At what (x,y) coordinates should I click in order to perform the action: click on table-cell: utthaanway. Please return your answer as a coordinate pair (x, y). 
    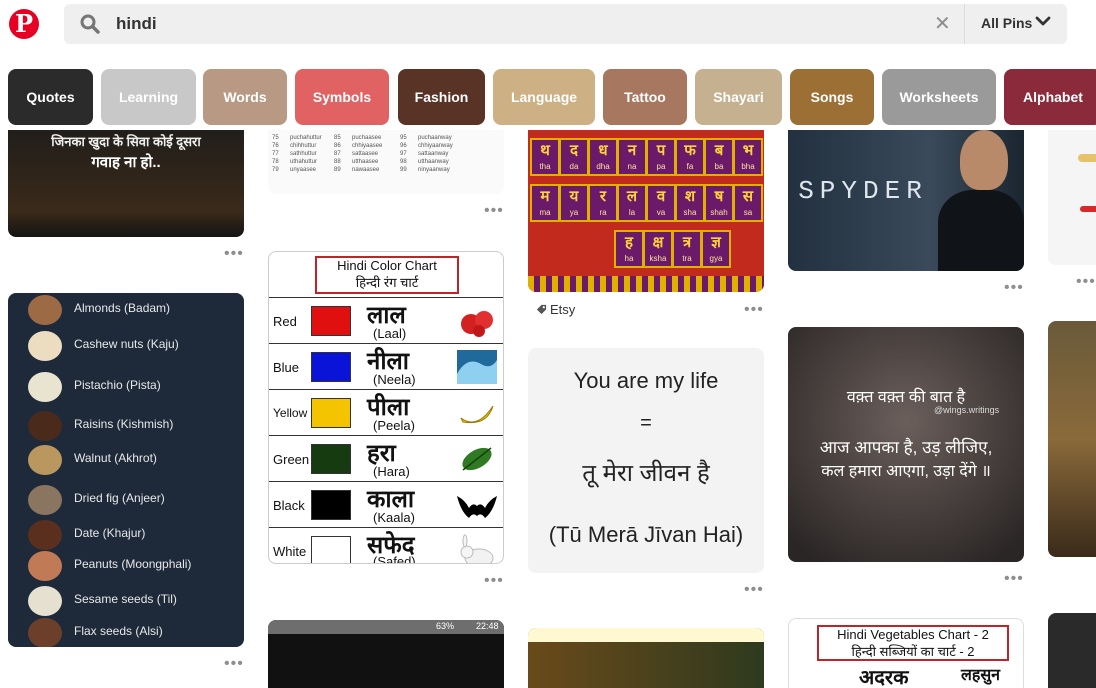
    Looking at the image, I should click on (433, 162).